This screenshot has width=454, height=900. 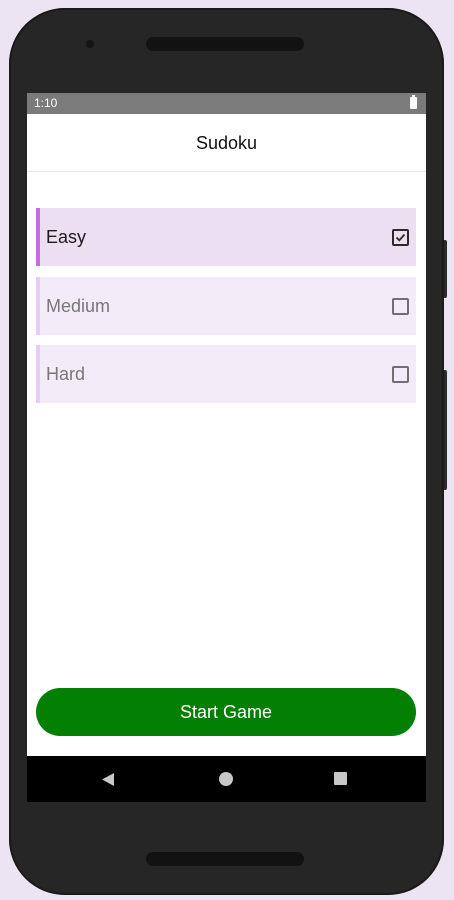 What do you see at coordinates (226, 237) in the screenshot?
I see `difficulty-option-easy: Easy` at bounding box center [226, 237].